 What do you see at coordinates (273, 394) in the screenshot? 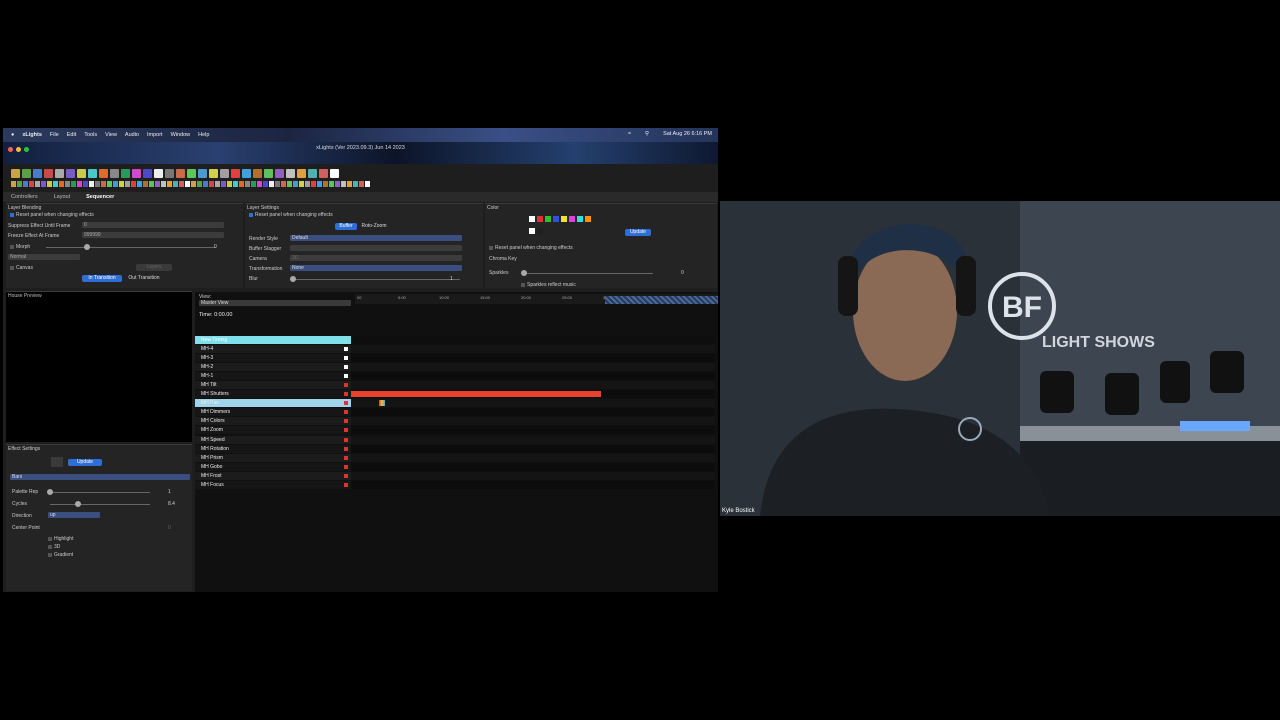
I see `model-row: MH Shutters` at bounding box center [273, 394].